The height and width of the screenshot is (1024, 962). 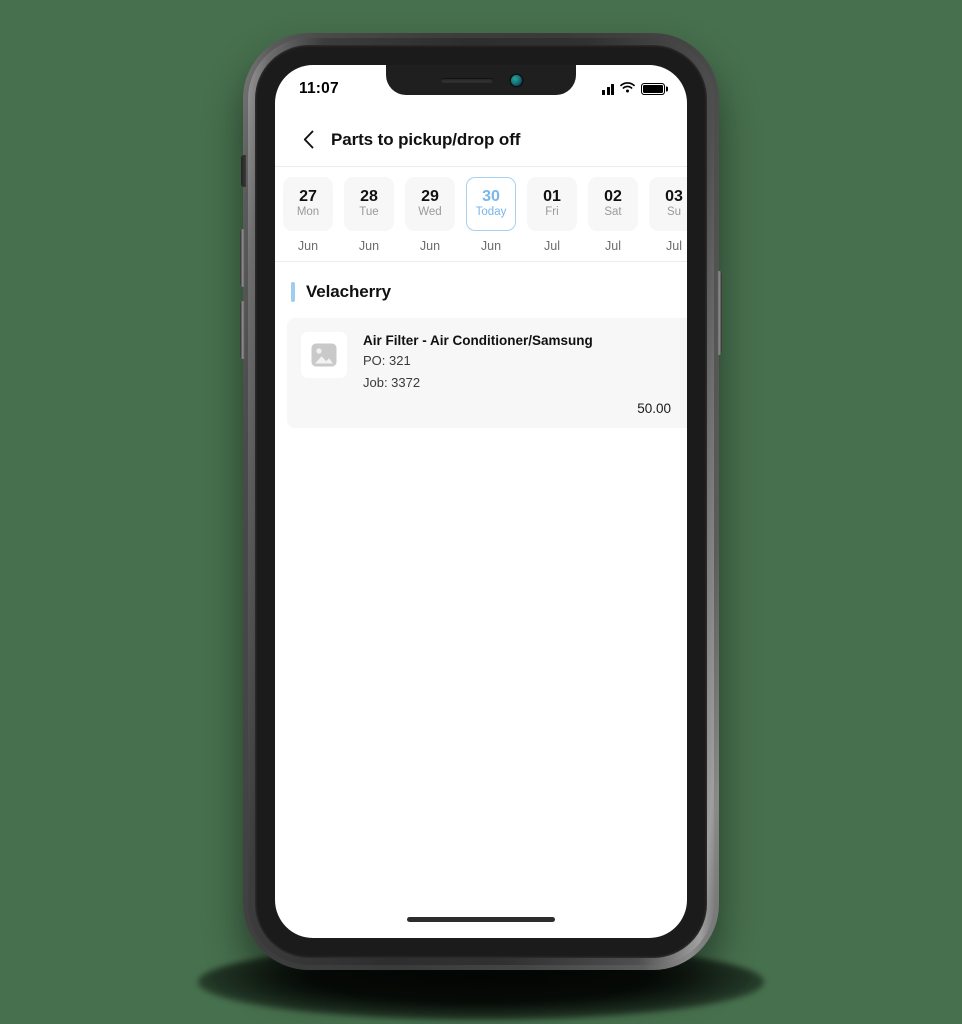 I want to click on power-button, so click(x=719, y=313).